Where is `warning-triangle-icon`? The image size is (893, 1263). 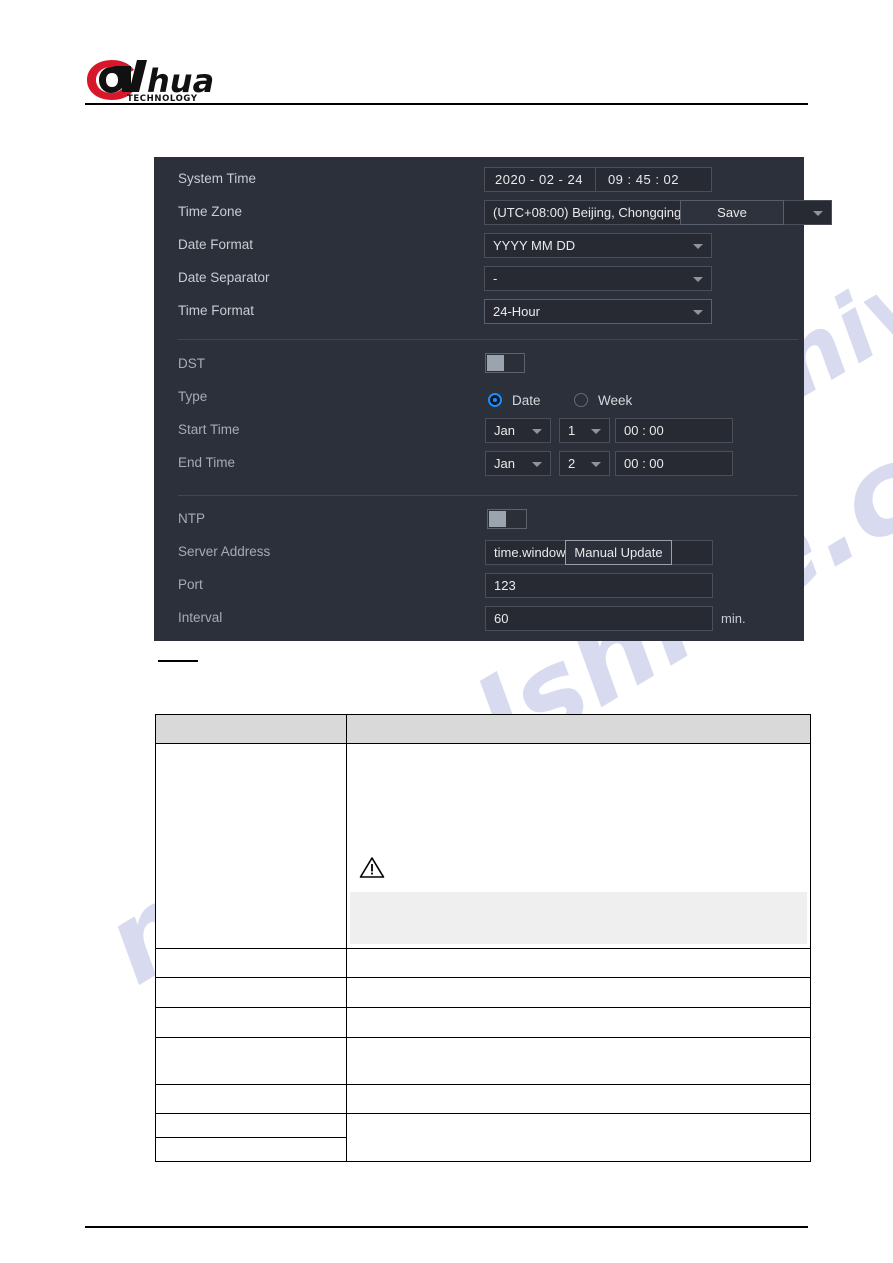 warning-triangle-icon is located at coordinates (372, 870).